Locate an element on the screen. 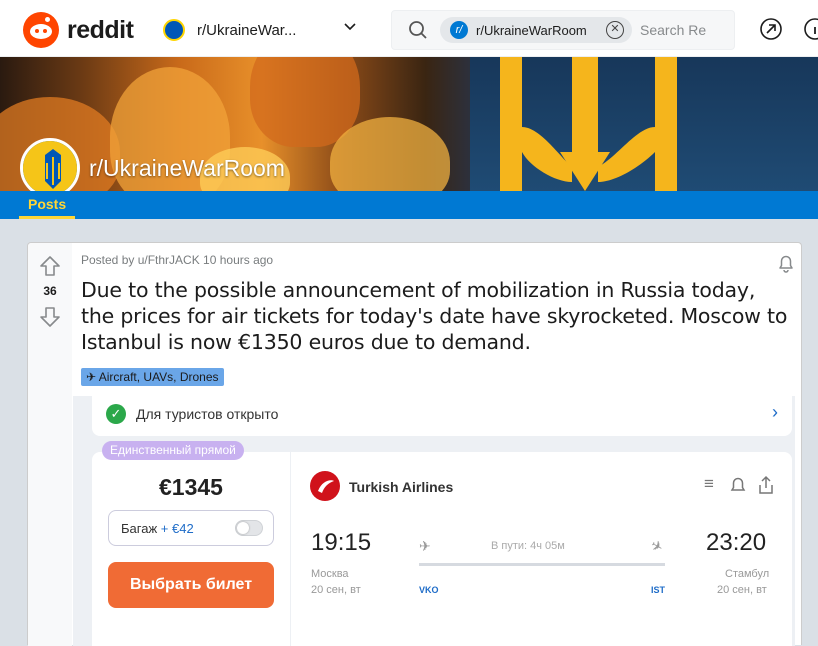 The image size is (818, 646). baggage-label: Багаж + €42 is located at coordinates (157, 528).